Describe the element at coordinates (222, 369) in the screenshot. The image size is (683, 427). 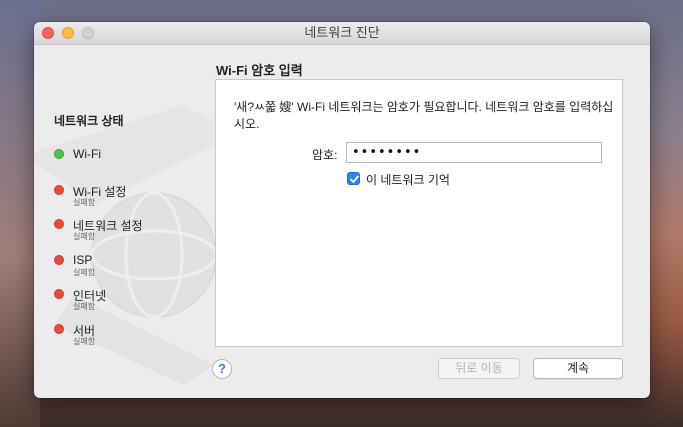
I see `help-button: ?` at that location.